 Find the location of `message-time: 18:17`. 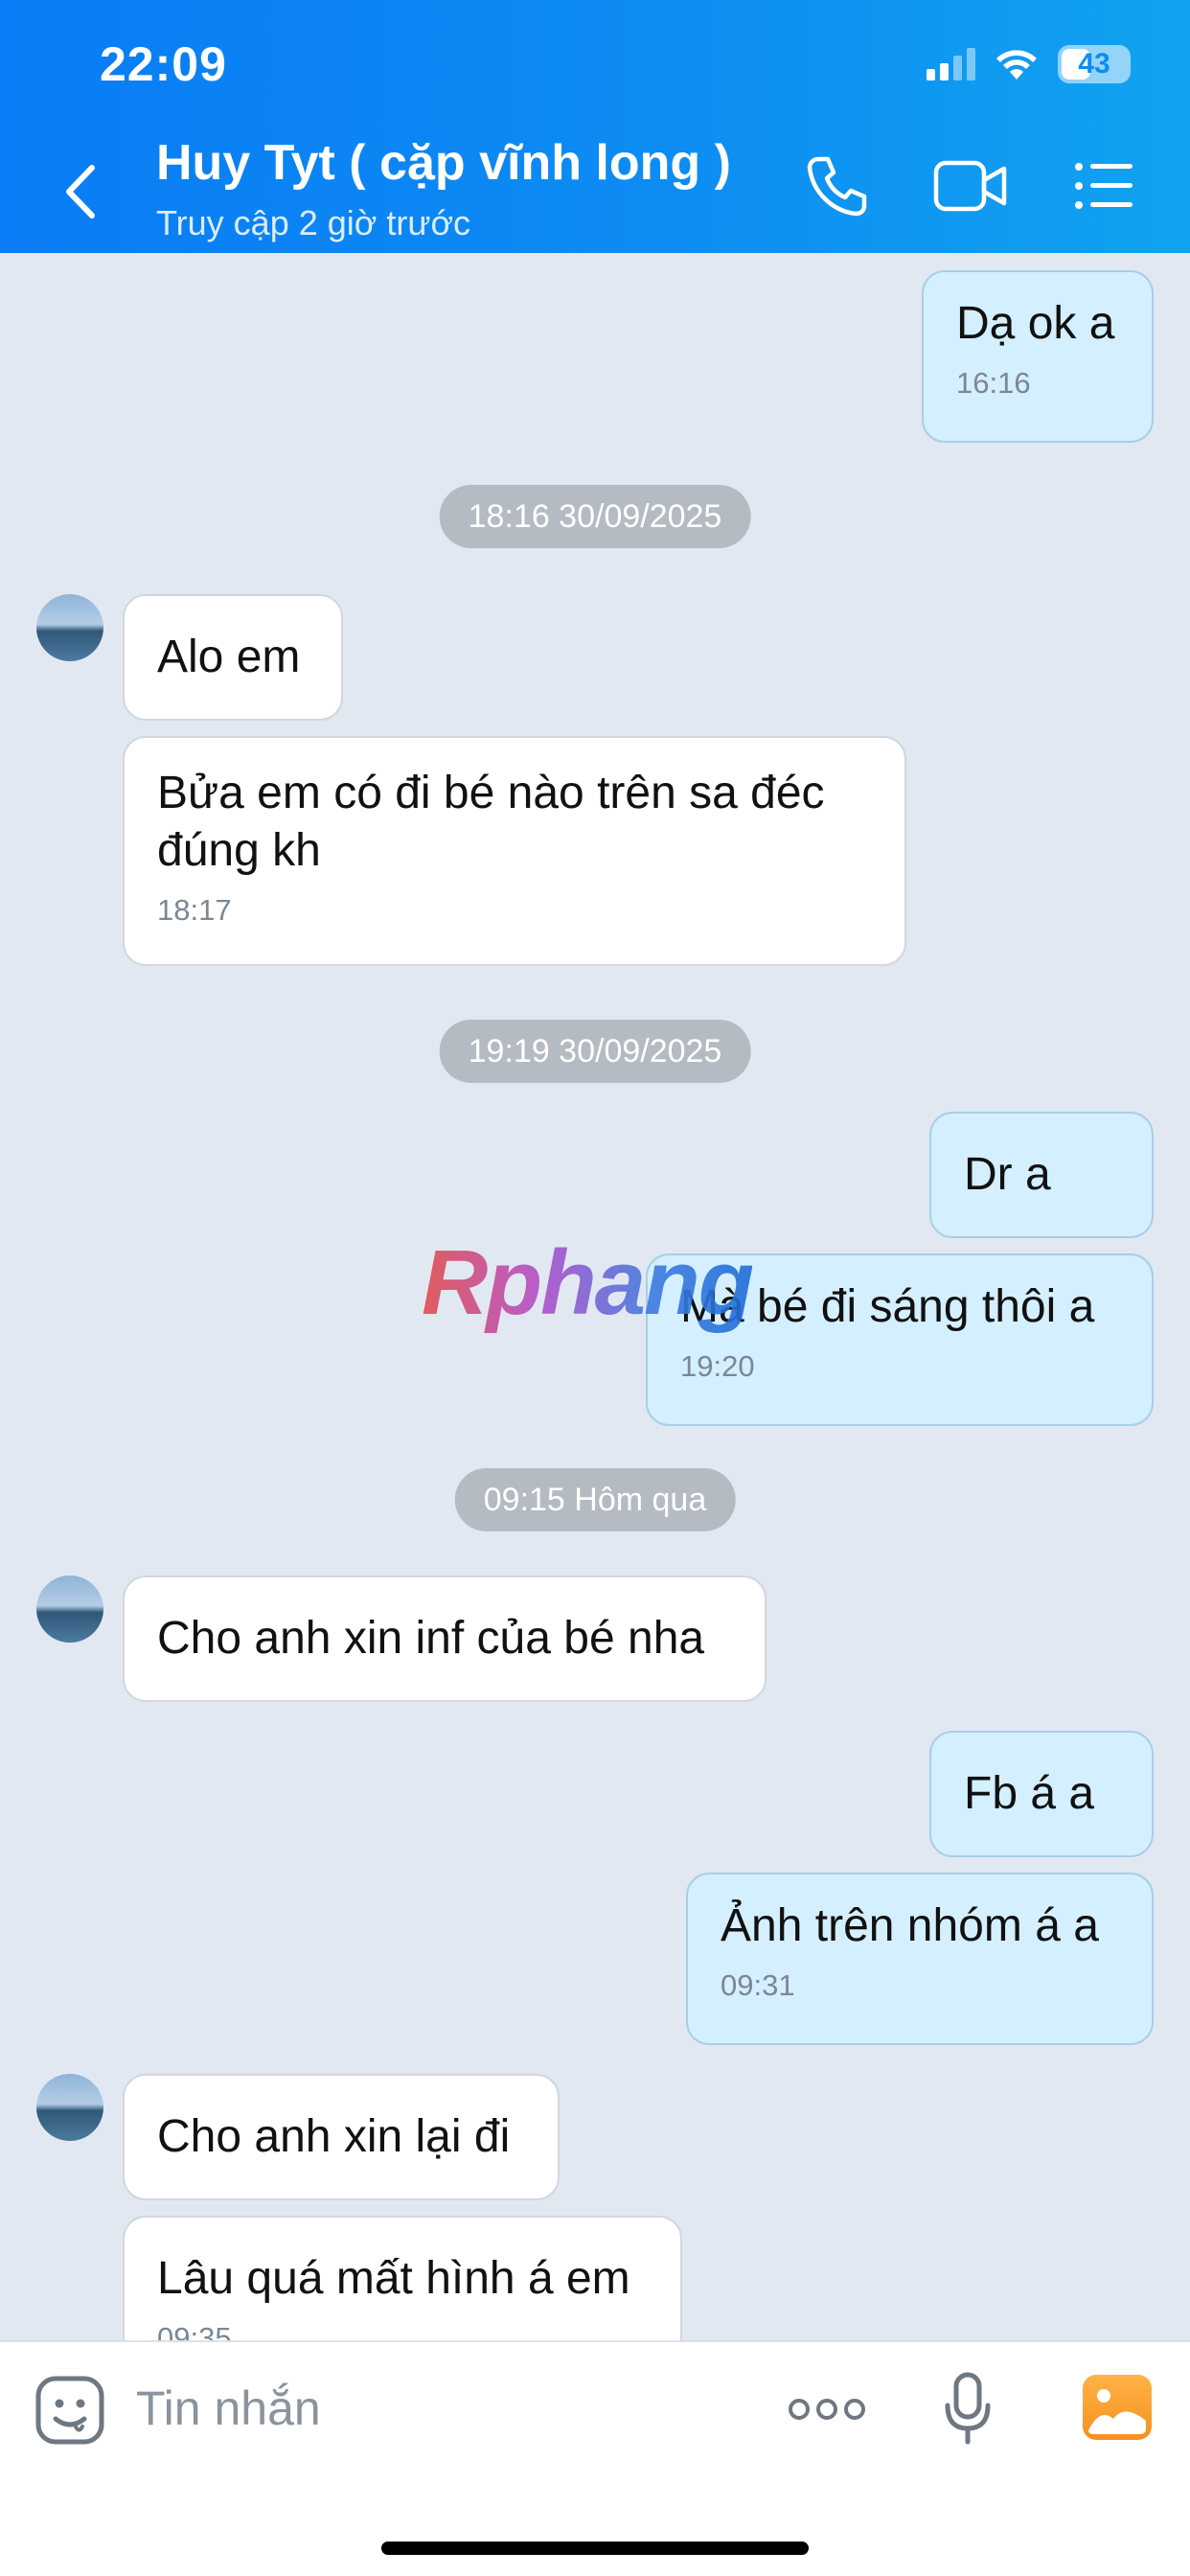

message-time: 18:17 is located at coordinates (195, 910).